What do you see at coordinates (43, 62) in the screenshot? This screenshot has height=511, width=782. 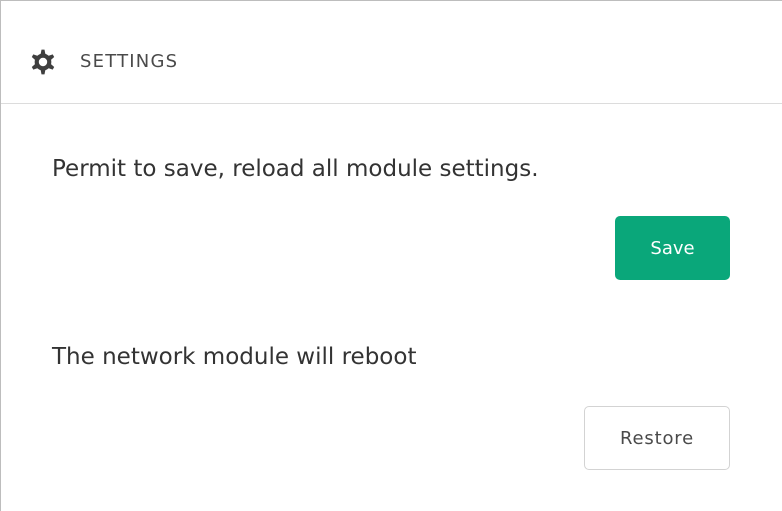 I see `gear-icon` at bounding box center [43, 62].